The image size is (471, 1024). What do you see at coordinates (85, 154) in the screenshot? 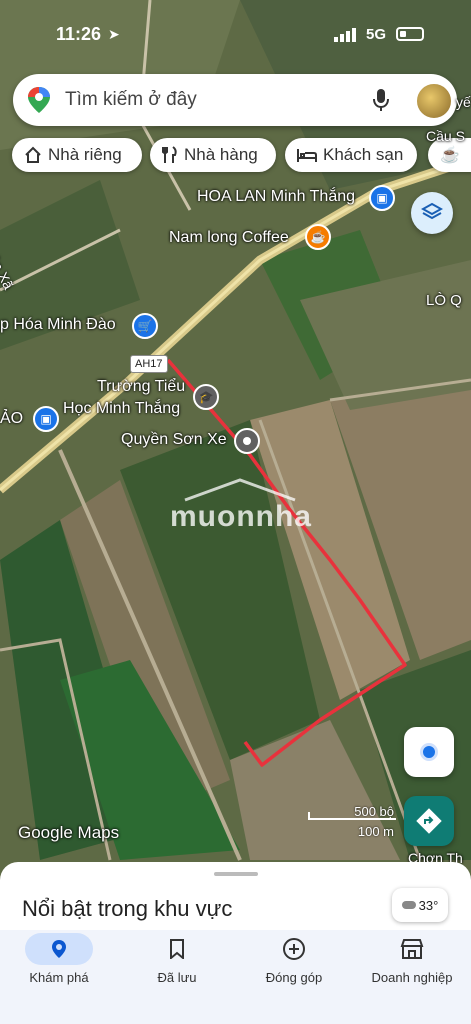
I see `chip-label: Nhà riêng` at bounding box center [85, 154].